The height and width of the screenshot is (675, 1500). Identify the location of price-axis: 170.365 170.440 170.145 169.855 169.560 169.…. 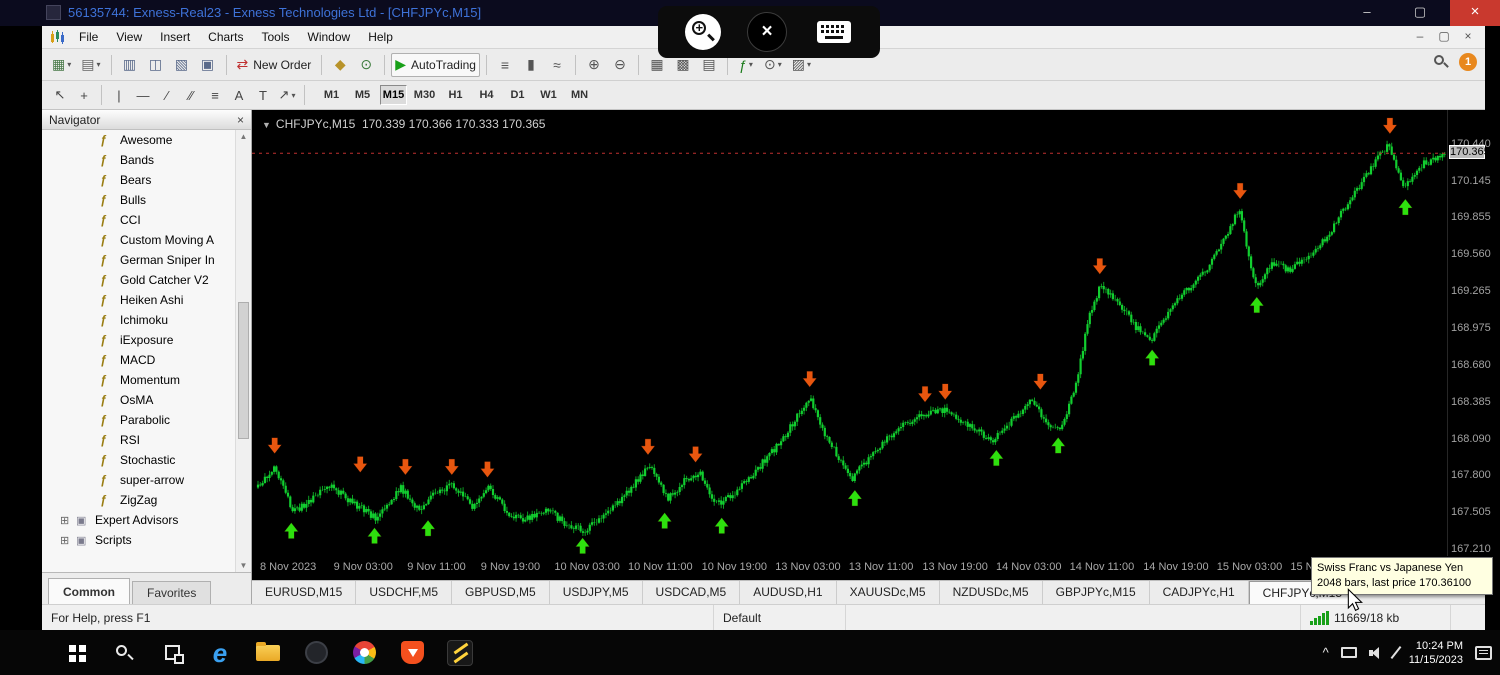
(1469, 333).